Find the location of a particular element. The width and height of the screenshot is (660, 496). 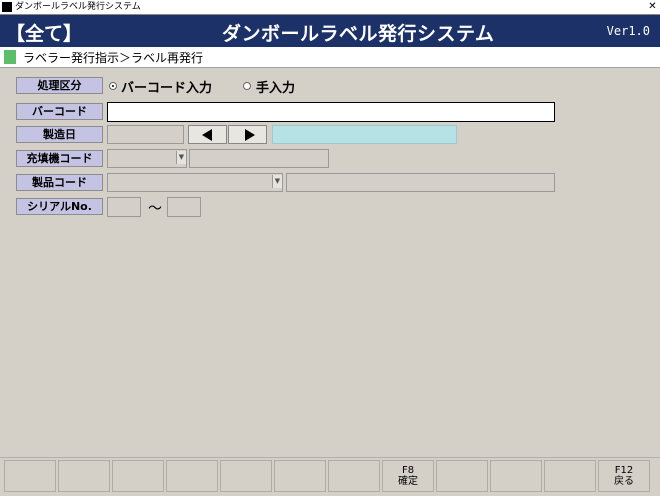

fkey-10-button is located at coordinates (516, 476).